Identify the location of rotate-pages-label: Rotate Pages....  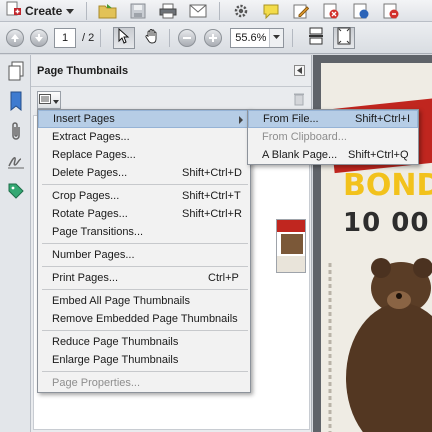
(90, 214).